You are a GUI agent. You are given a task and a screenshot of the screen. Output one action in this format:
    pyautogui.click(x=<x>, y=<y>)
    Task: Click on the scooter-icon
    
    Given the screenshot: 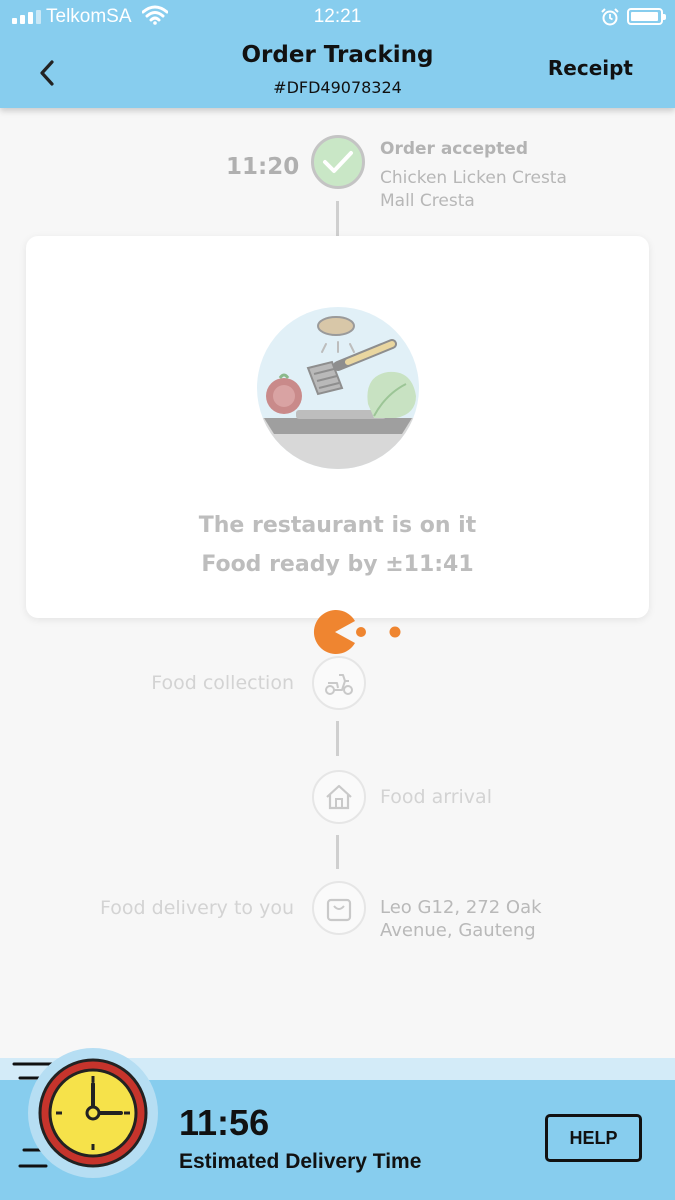 What is the action you would take?
    pyautogui.click(x=339, y=684)
    